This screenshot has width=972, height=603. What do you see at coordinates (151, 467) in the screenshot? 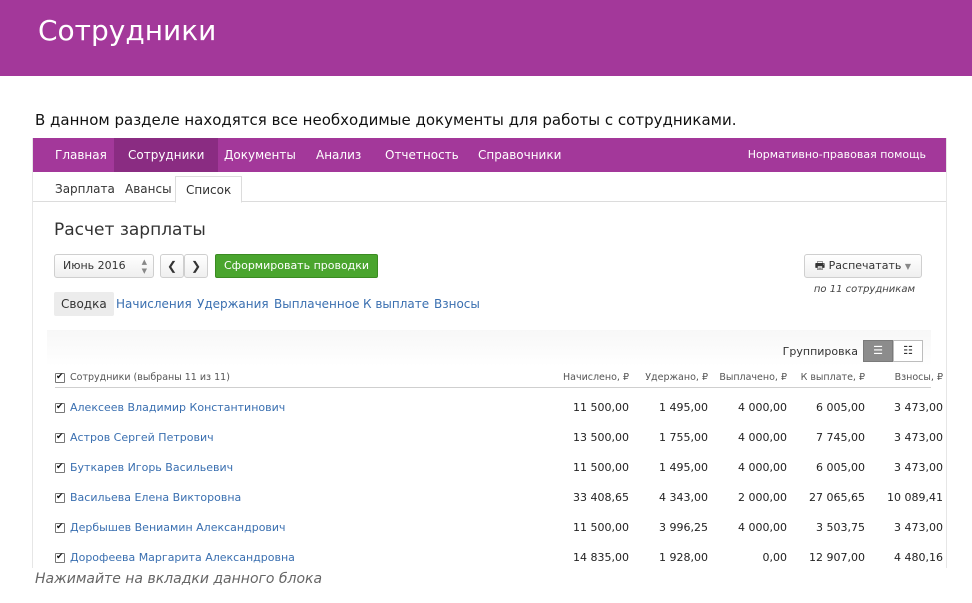
I see `employee-name-link: Буткарев Игорь Васильевич` at bounding box center [151, 467].